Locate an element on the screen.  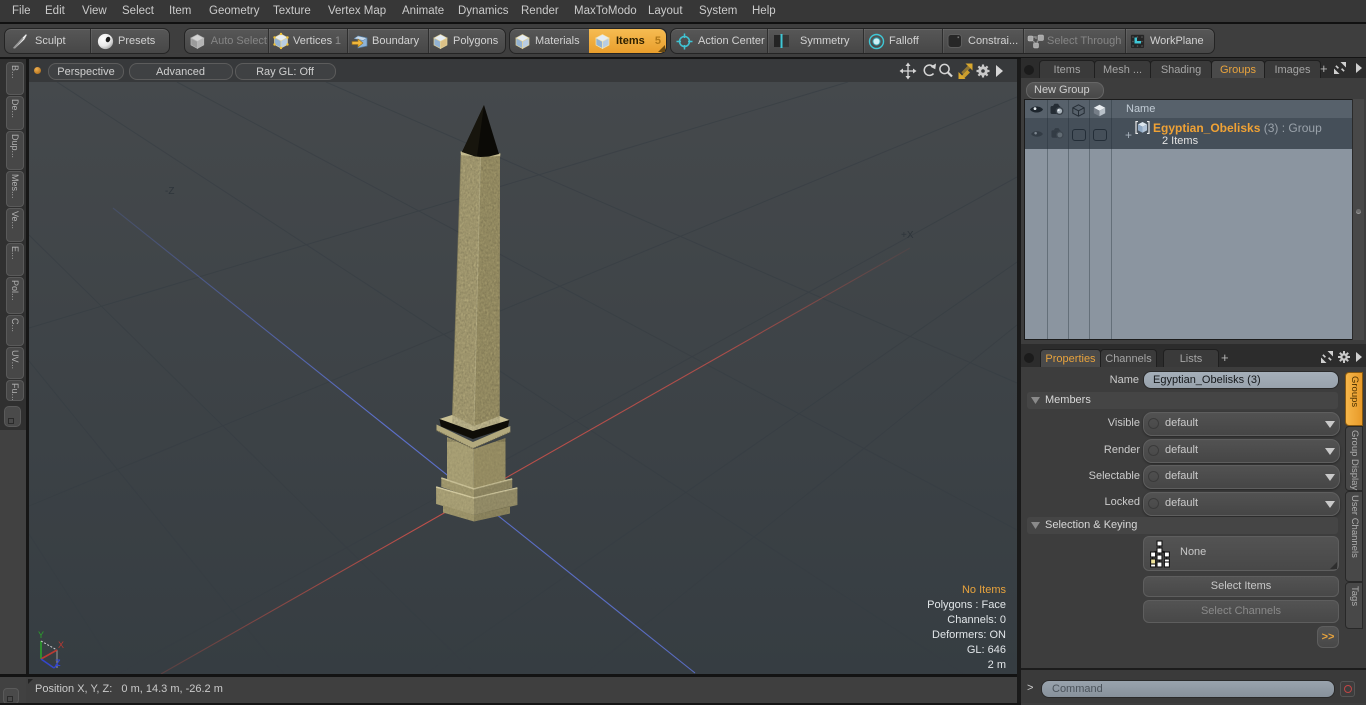
svg-text: X is located at coordinates (61, 645).